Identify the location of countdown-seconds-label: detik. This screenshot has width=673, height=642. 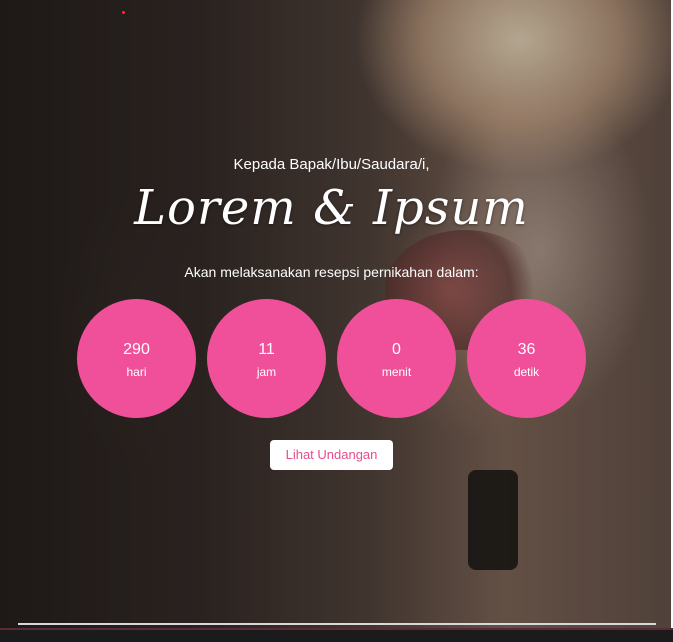
(526, 372).